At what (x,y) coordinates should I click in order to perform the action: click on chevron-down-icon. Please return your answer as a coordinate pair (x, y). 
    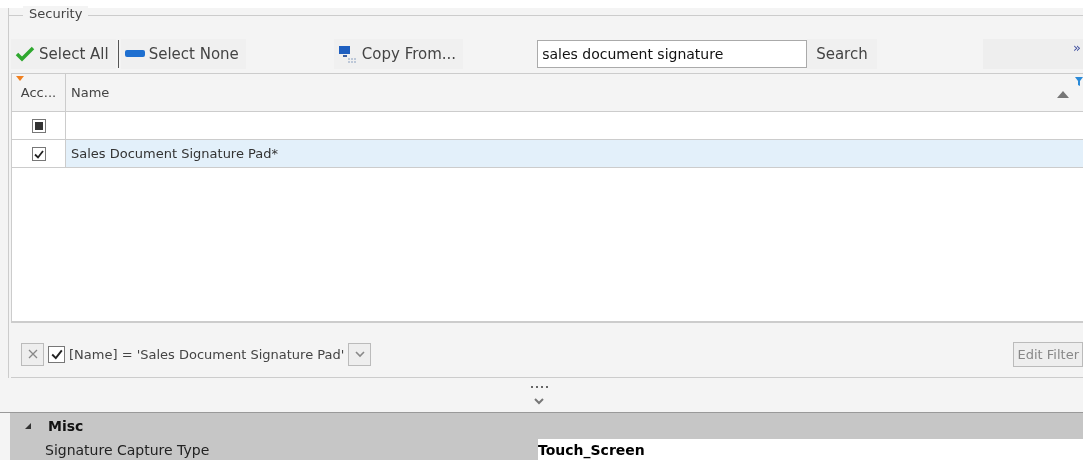
    Looking at the image, I should click on (359, 354).